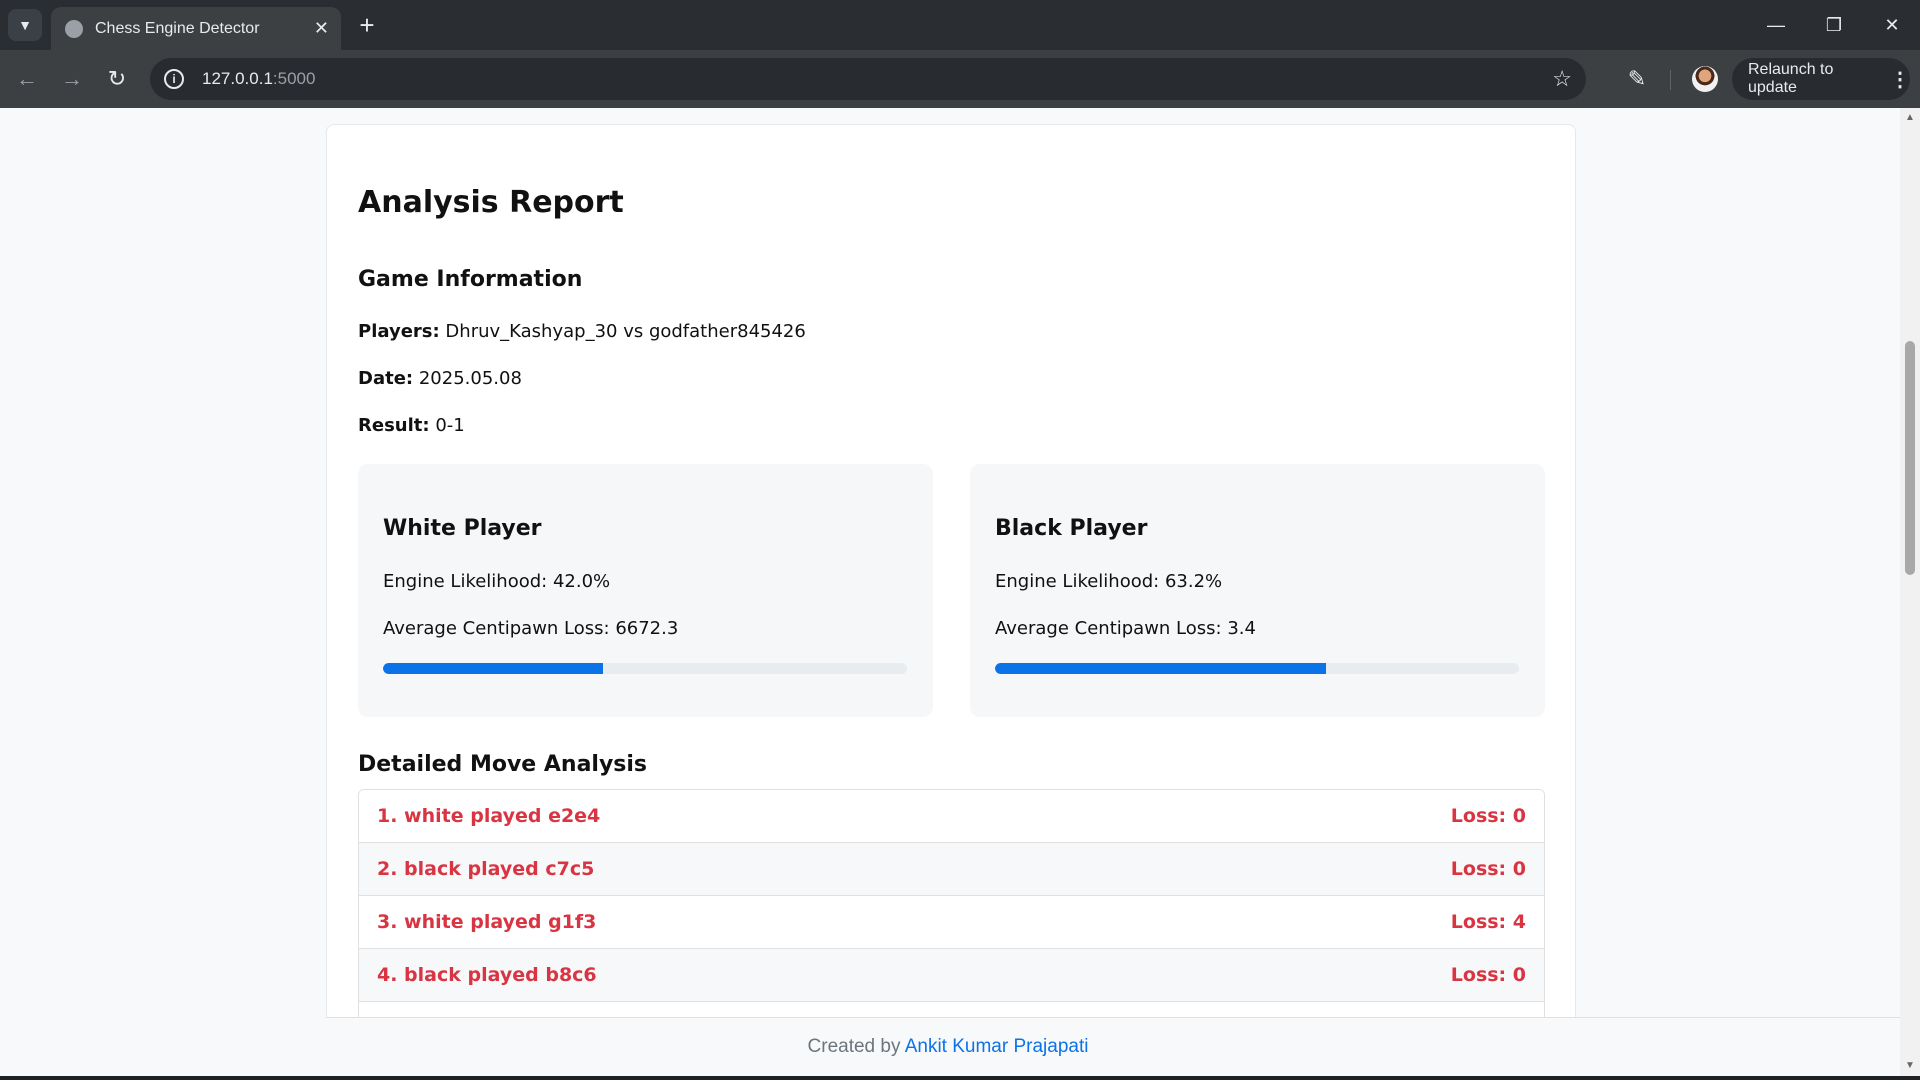 Image resolution: width=1920 pixels, height=1080 pixels. Describe the element at coordinates (462, 528) in the screenshot. I see `white-player-title: White Player` at that location.